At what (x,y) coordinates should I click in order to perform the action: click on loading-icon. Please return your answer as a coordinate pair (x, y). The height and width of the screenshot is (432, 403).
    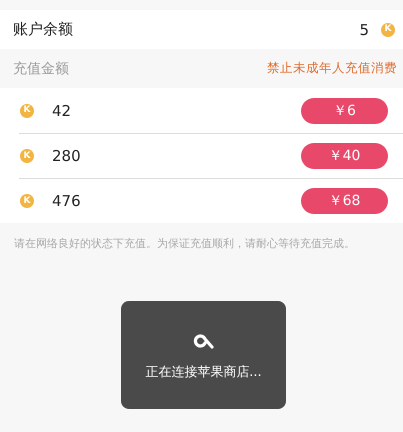
    Looking at the image, I should click on (204, 341).